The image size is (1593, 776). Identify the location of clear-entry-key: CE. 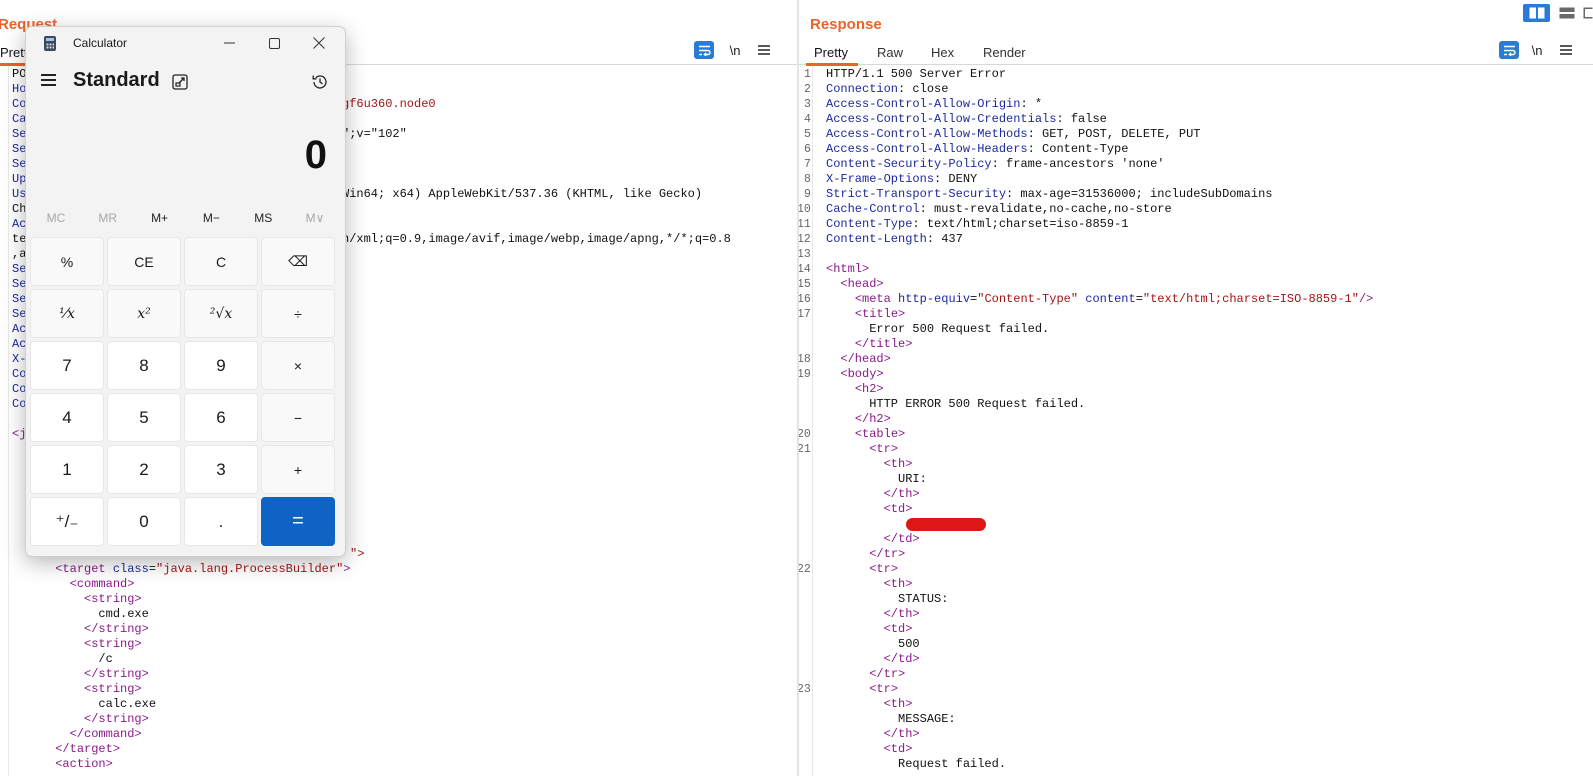
(144, 261).